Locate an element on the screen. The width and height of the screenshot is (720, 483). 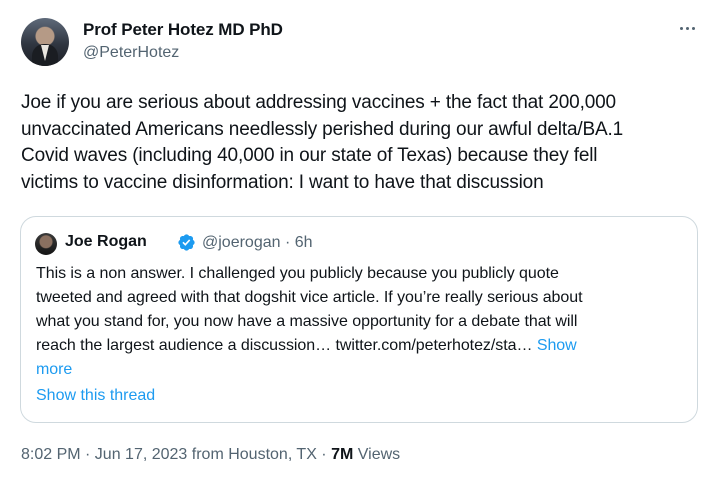
quoted-author-name: Joe Rogan is located at coordinates (106, 242).